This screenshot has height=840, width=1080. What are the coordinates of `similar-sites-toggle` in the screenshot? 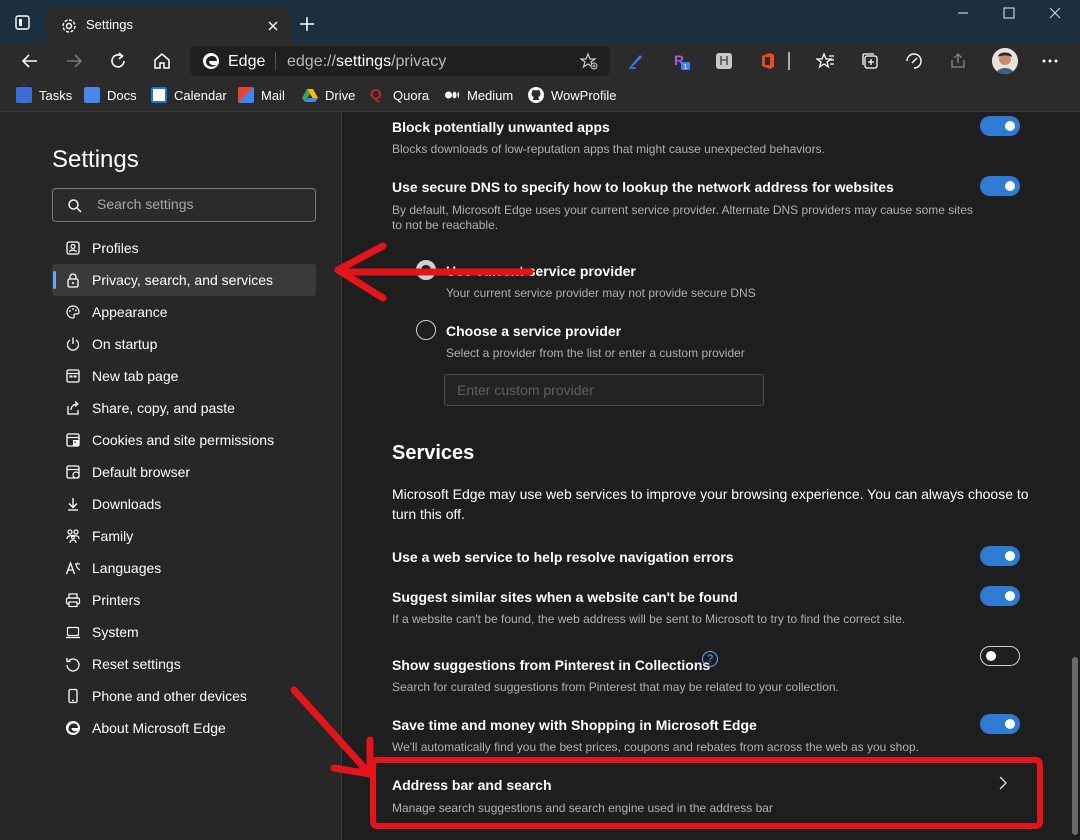 It's located at (1000, 596).